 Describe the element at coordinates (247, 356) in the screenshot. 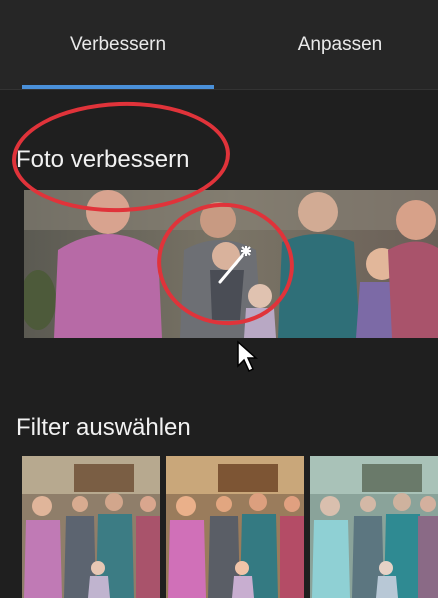

I see `mouse-cursor-icon` at that location.